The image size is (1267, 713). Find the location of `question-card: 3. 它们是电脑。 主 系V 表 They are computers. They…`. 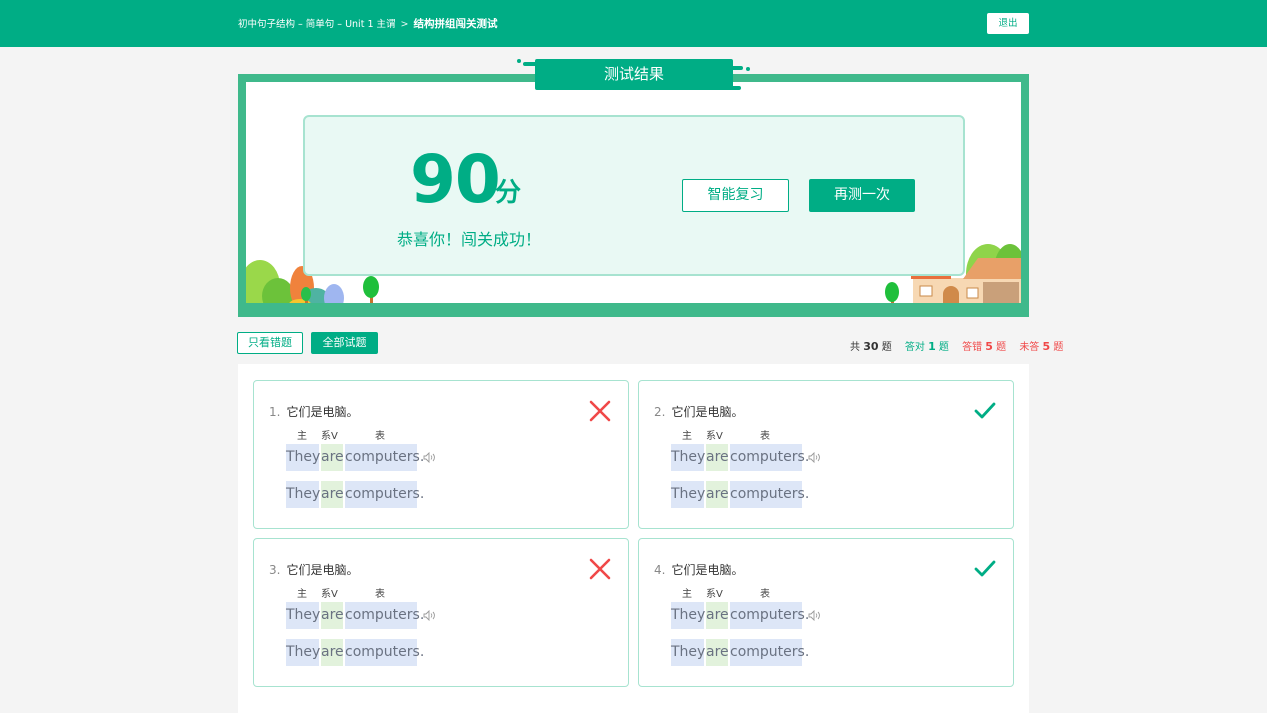

question-card: 3. 它们是电脑。 主 系V 表 They are computers. They… is located at coordinates (441, 612).